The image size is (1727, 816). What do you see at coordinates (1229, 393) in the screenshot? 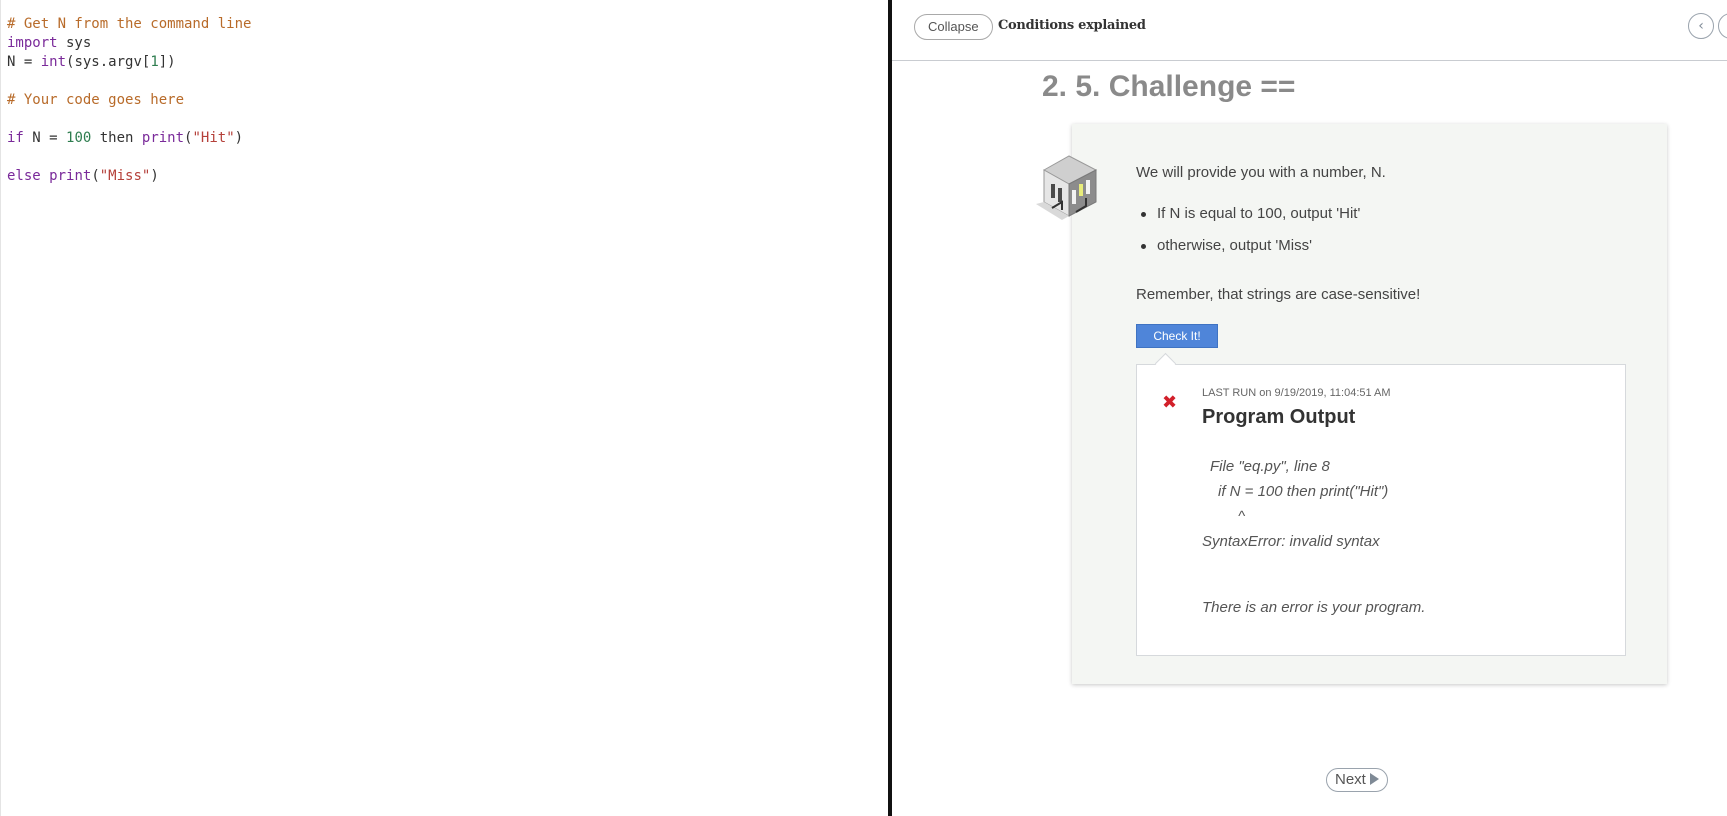
I see `last-run-label: LAST RUN` at bounding box center [1229, 393].